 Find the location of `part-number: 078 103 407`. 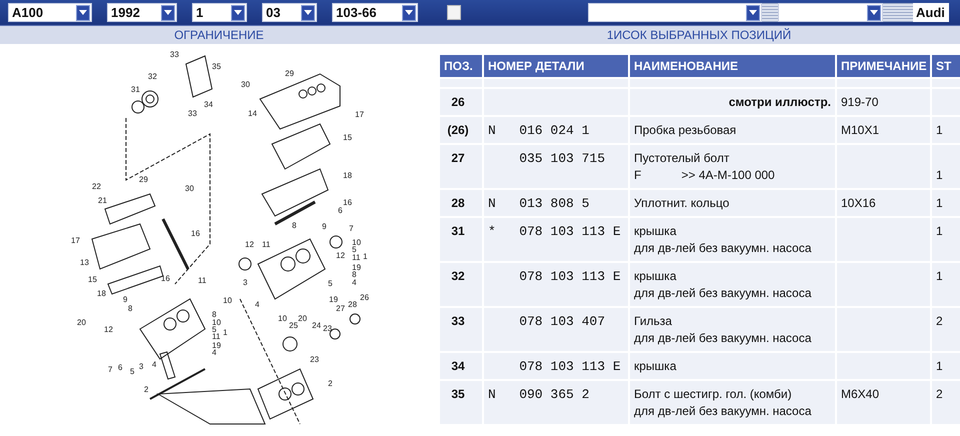

part-number: 078 103 407 is located at coordinates (562, 321).